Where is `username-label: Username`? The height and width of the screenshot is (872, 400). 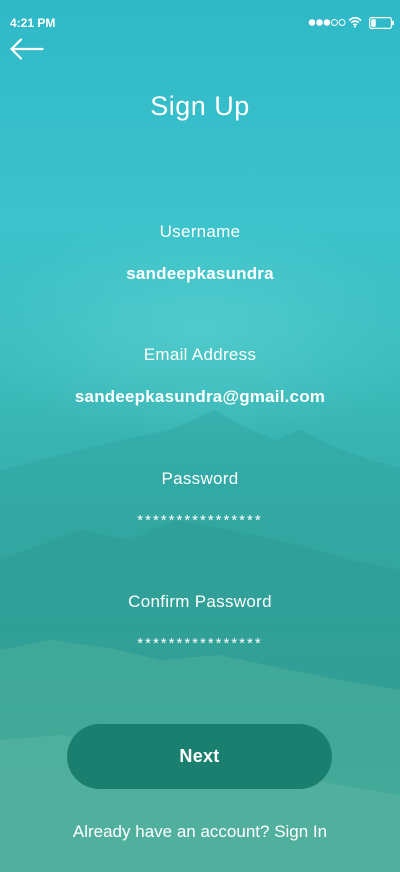
username-label: Username is located at coordinates (200, 231).